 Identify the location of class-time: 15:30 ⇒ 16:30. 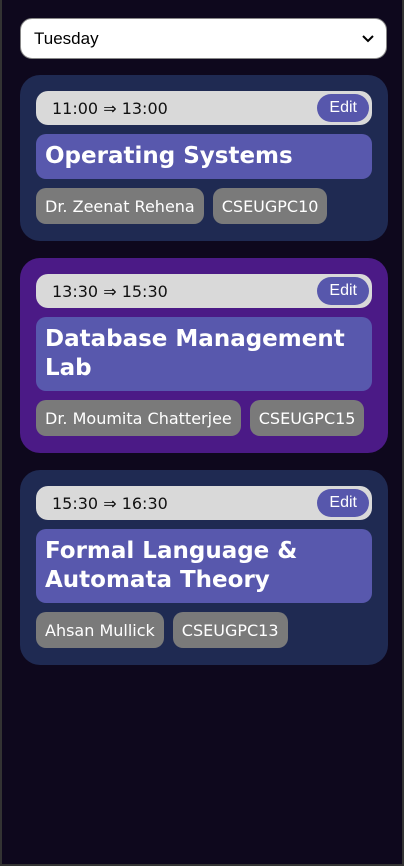
(110, 503).